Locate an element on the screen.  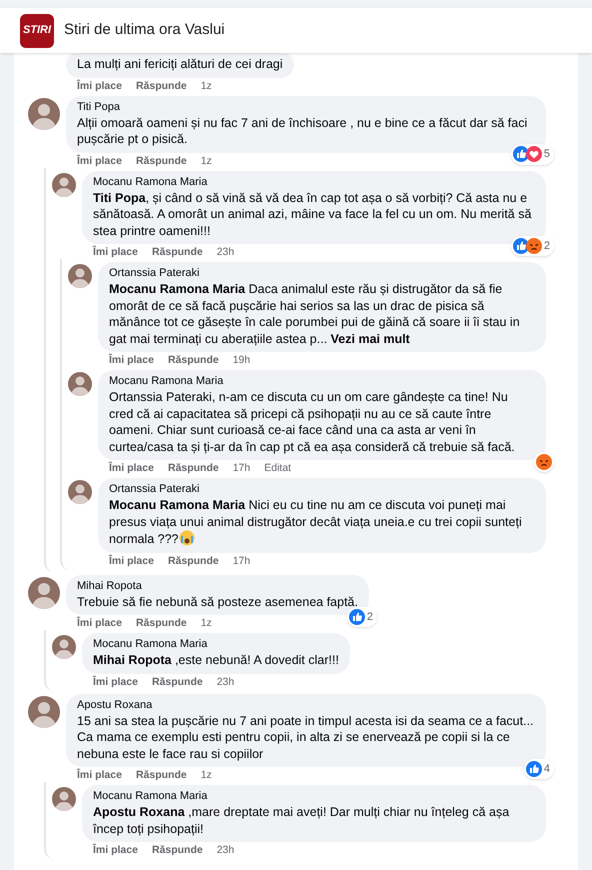
reaction-summary: 5 is located at coordinates (532, 154).